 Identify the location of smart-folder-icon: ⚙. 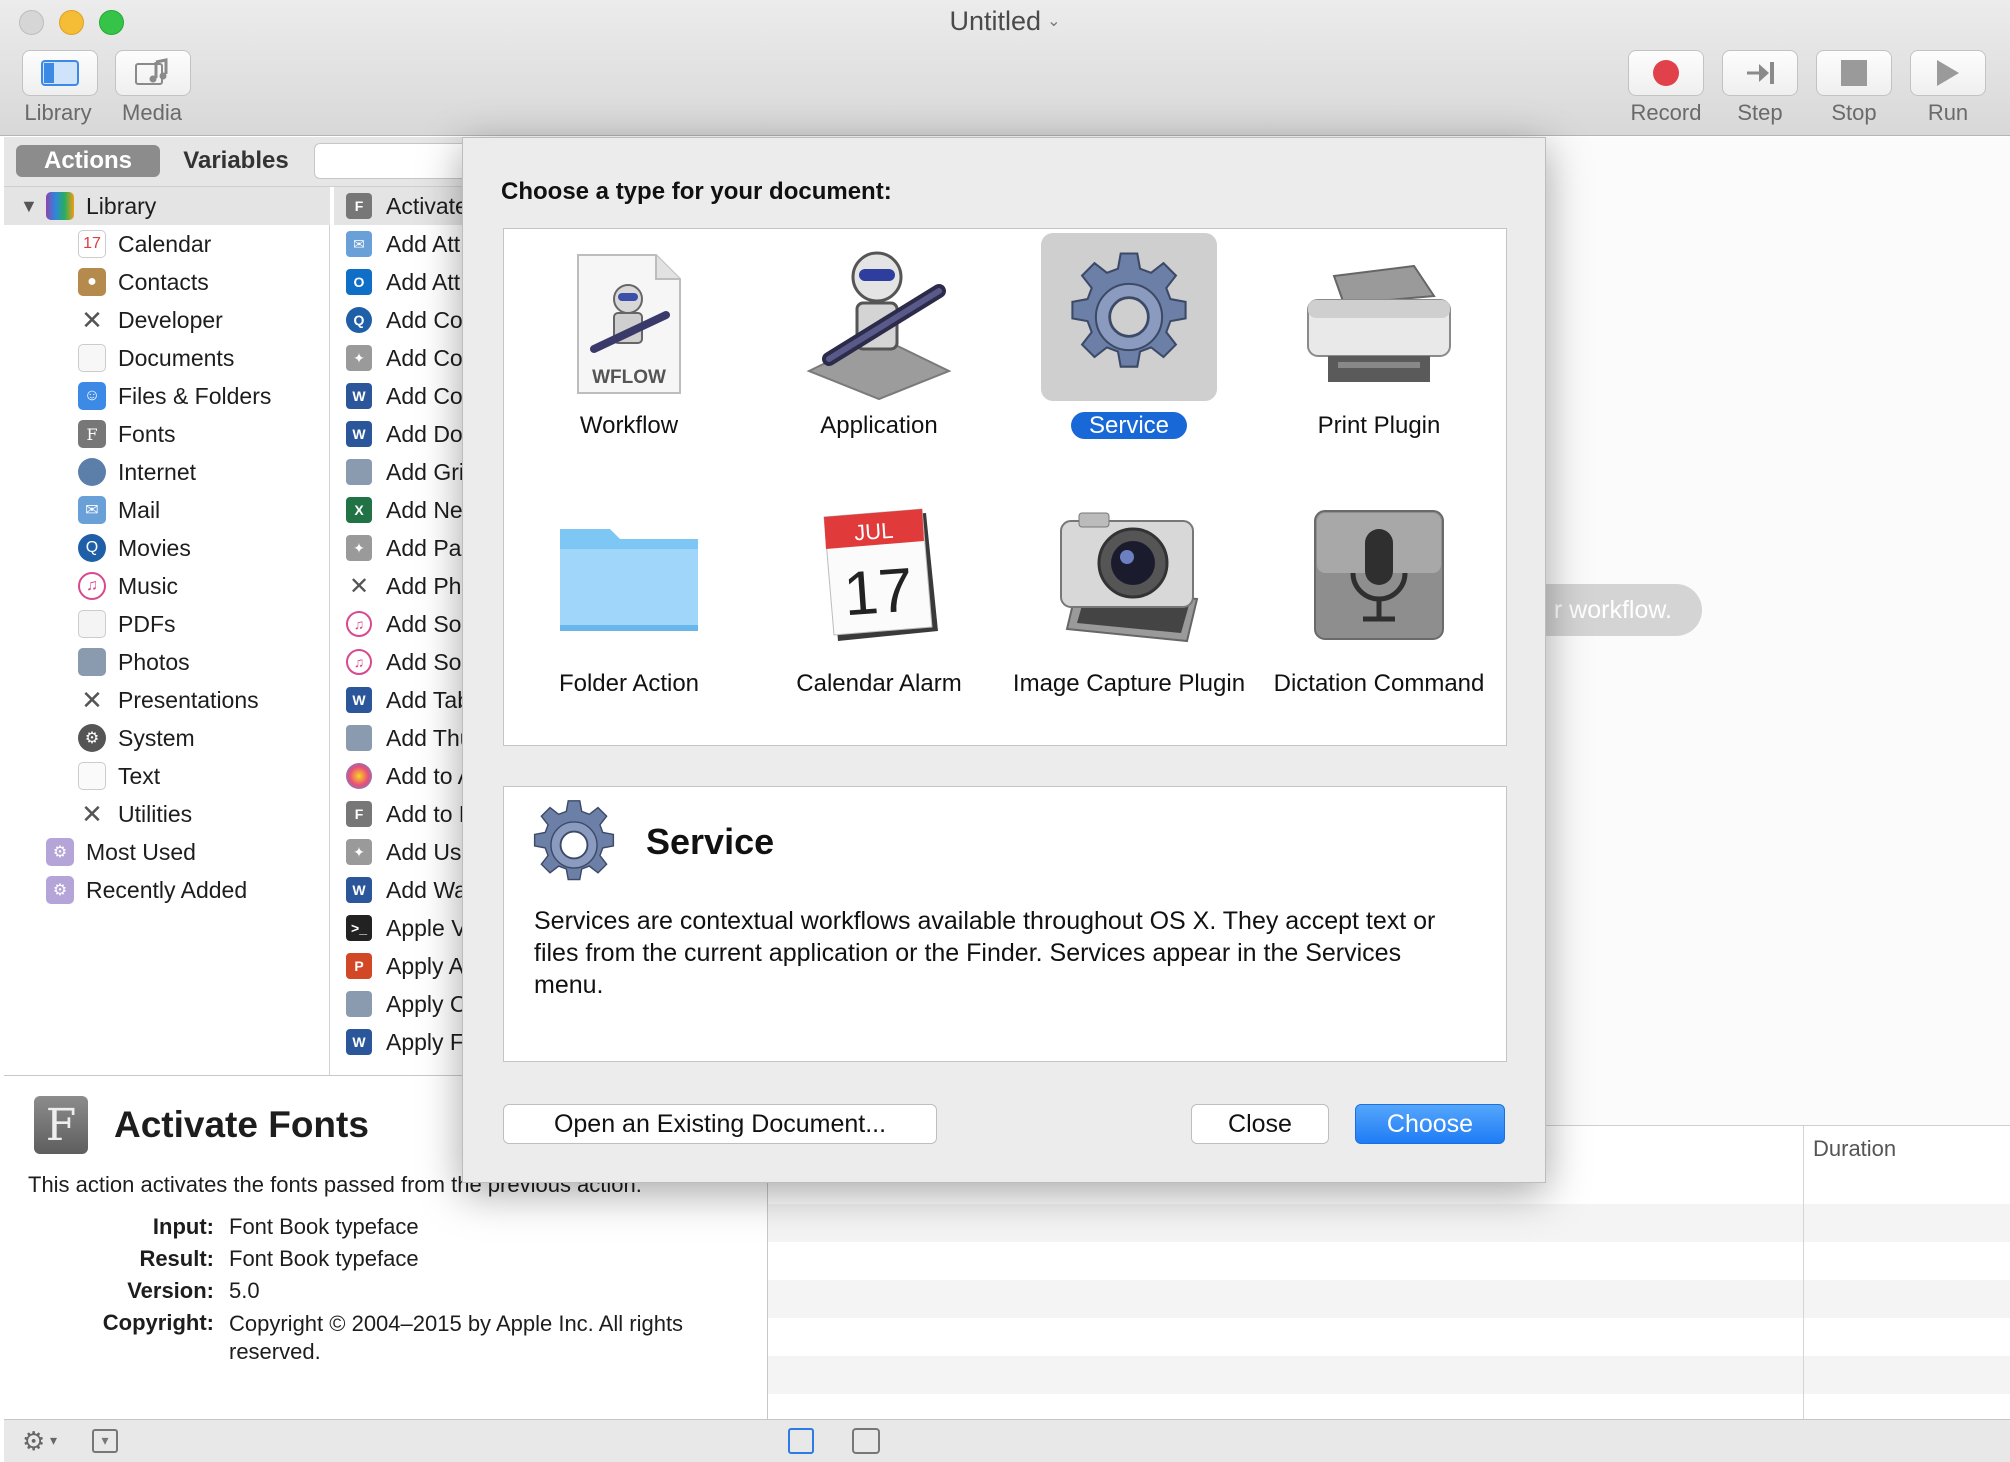
(60, 852).